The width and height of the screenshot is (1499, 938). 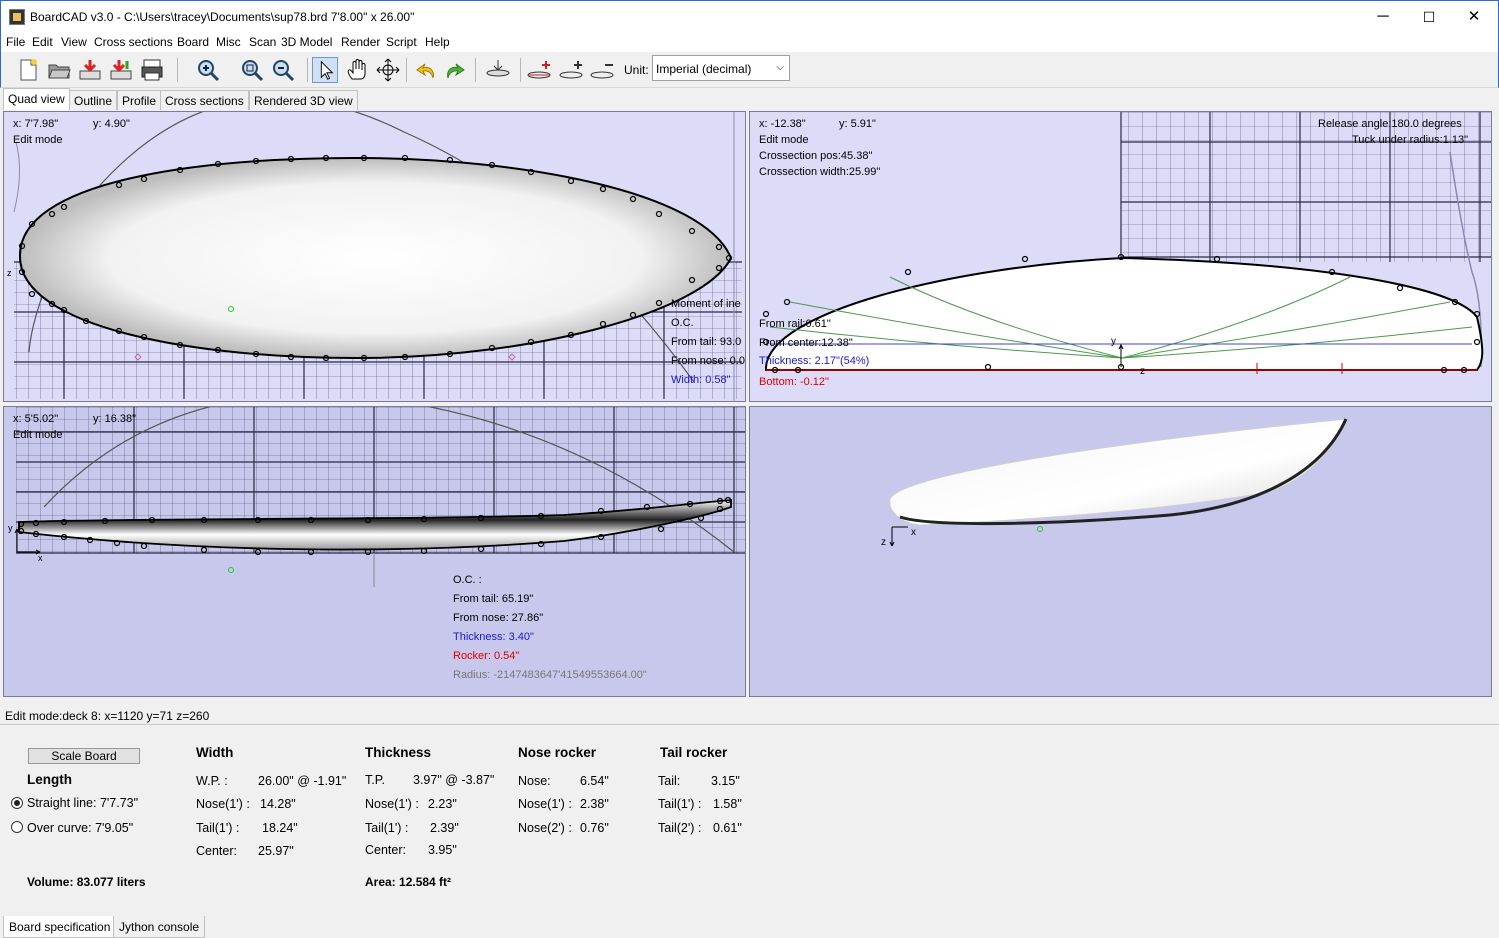 I want to click on menu-edit: Edit, so click(x=42, y=42).